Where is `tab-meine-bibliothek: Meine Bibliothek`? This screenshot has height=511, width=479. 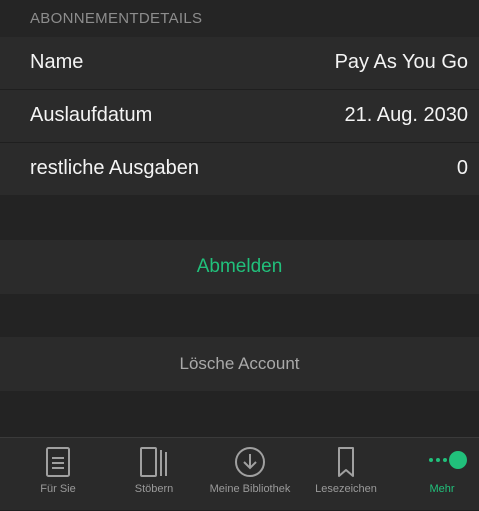 tab-meine-bibliothek: Meine Bibliothek is located at coordinates (250, 474).